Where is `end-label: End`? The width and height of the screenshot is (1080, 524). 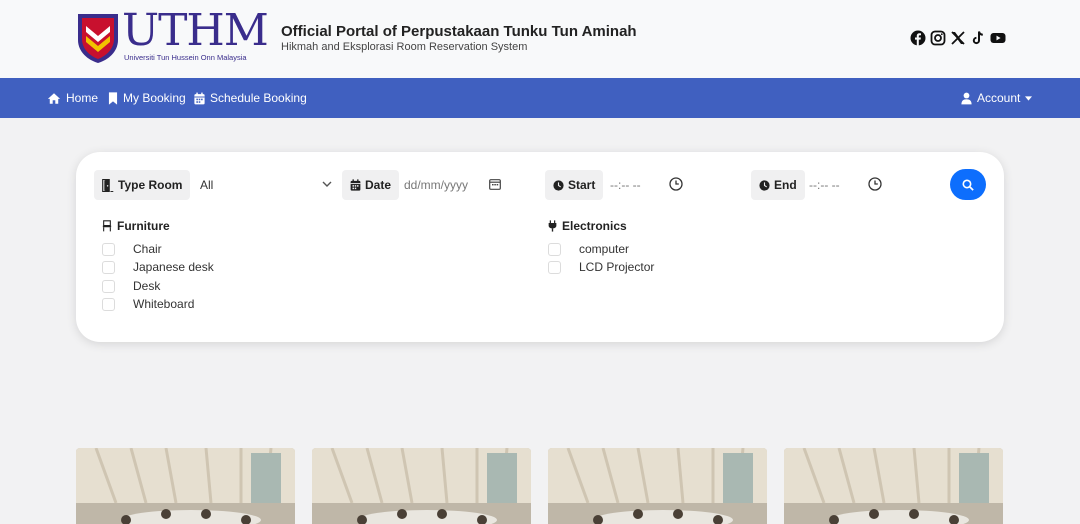 end-label: End is located at coordinates (785, 185).